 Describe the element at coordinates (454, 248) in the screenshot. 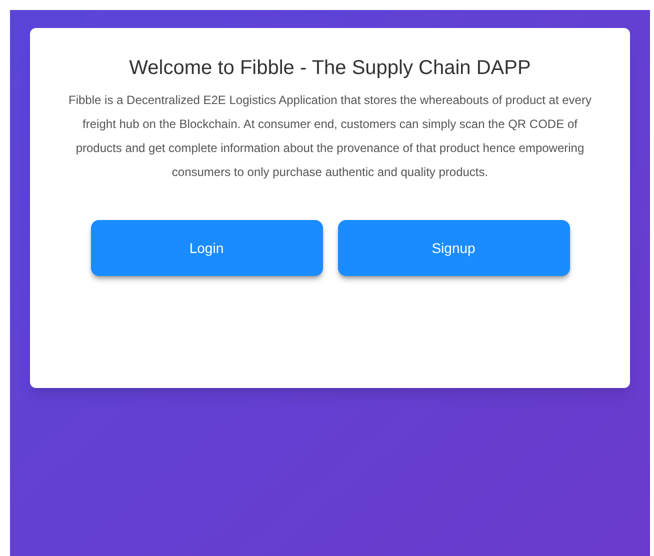

I see `auth-button: Signup` at that location.